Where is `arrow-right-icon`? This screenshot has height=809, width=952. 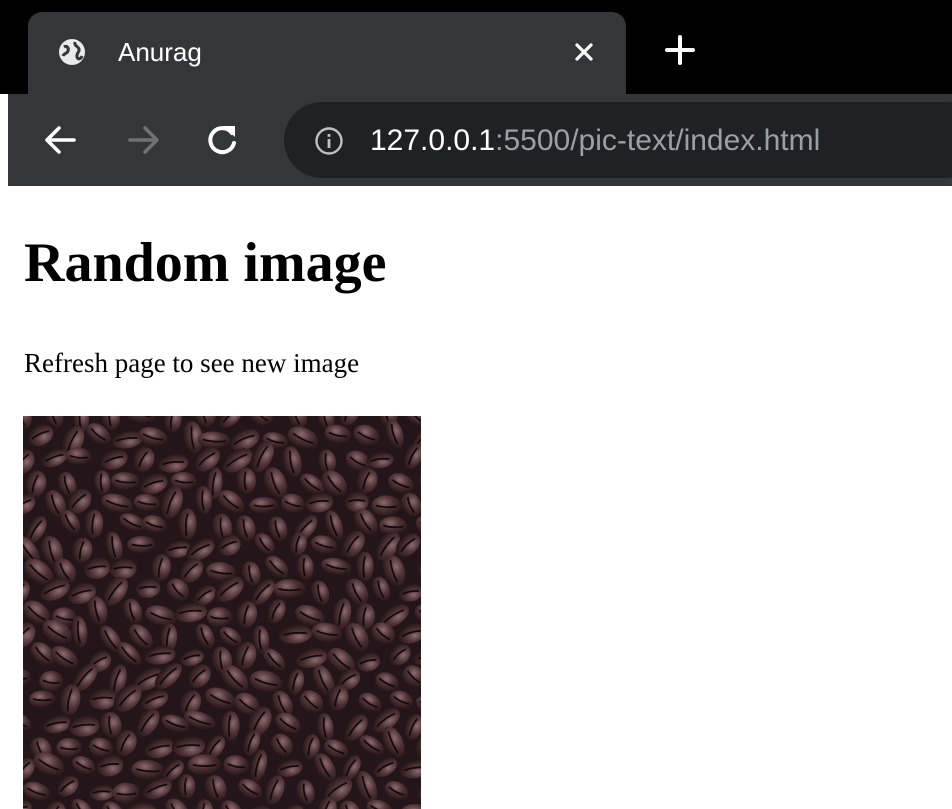
arrow-right-icon is located at coordinates (144, 140).